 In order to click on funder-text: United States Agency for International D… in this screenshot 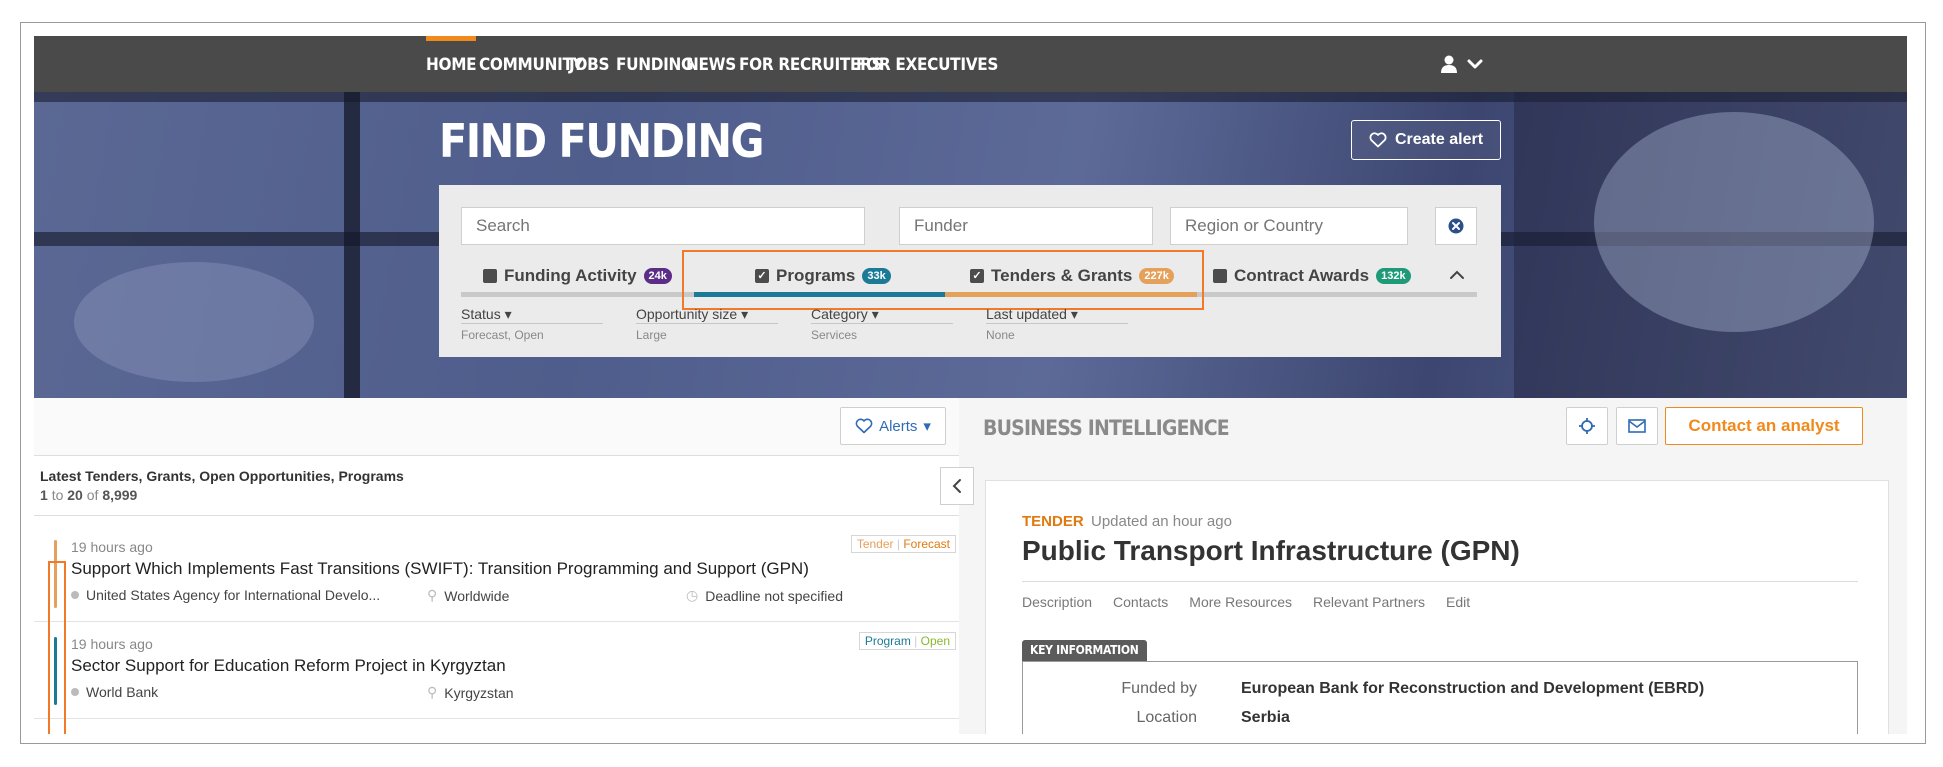, I will do `click(233, 595)`.